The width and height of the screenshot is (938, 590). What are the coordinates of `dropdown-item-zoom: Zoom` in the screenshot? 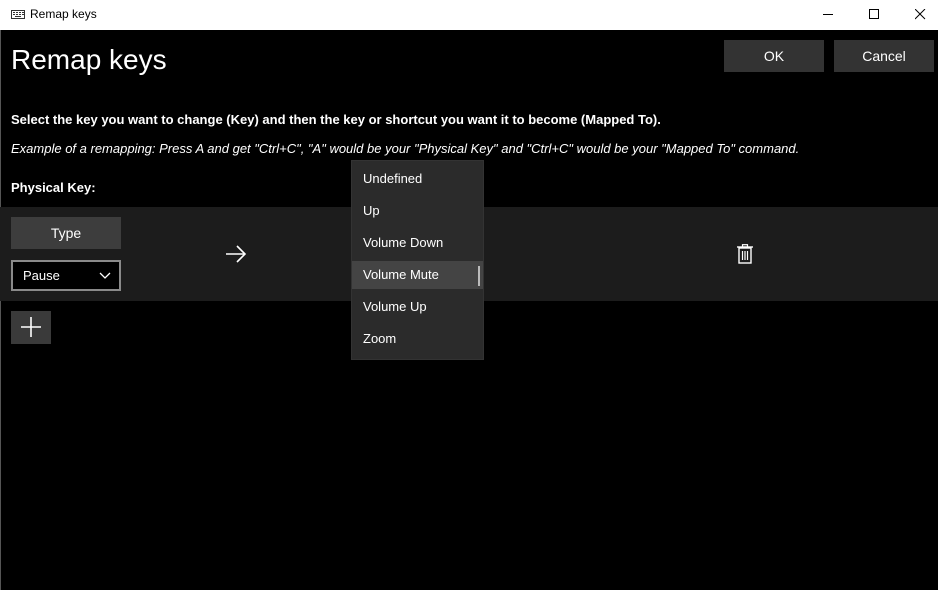 It's located at (417, 339).